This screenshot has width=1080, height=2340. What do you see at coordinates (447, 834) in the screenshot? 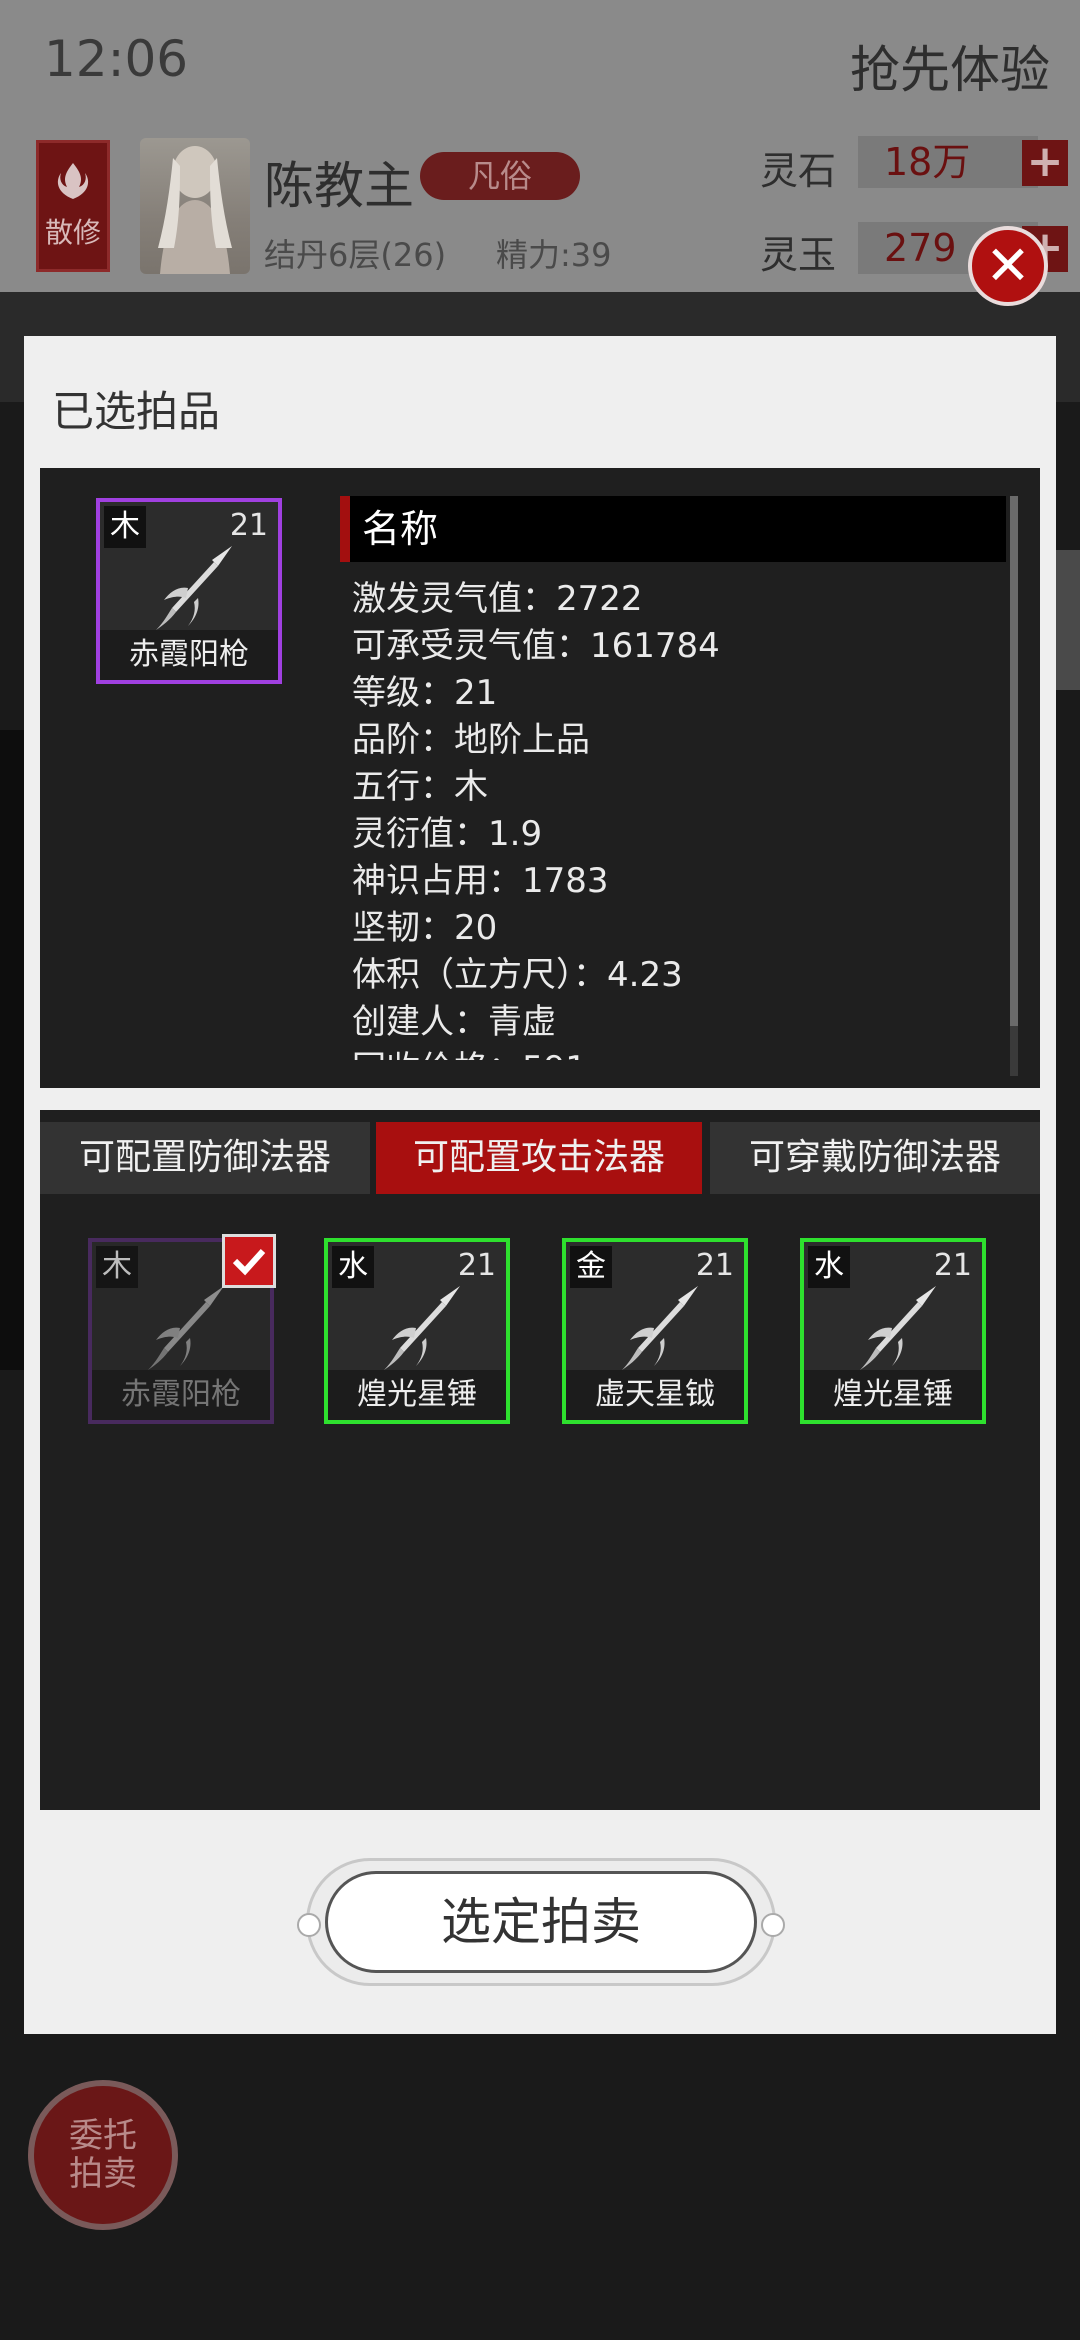
I see `stat-derive: 灵衍值：1.9` at bounding box center [447, 834].